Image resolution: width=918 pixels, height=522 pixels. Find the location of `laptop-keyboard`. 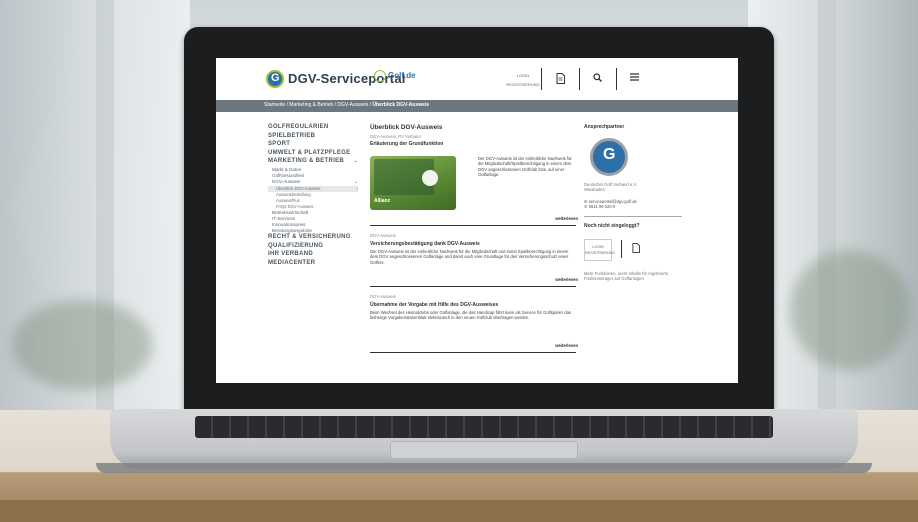

laptop-keyboard is located at coordinates (484, 427).